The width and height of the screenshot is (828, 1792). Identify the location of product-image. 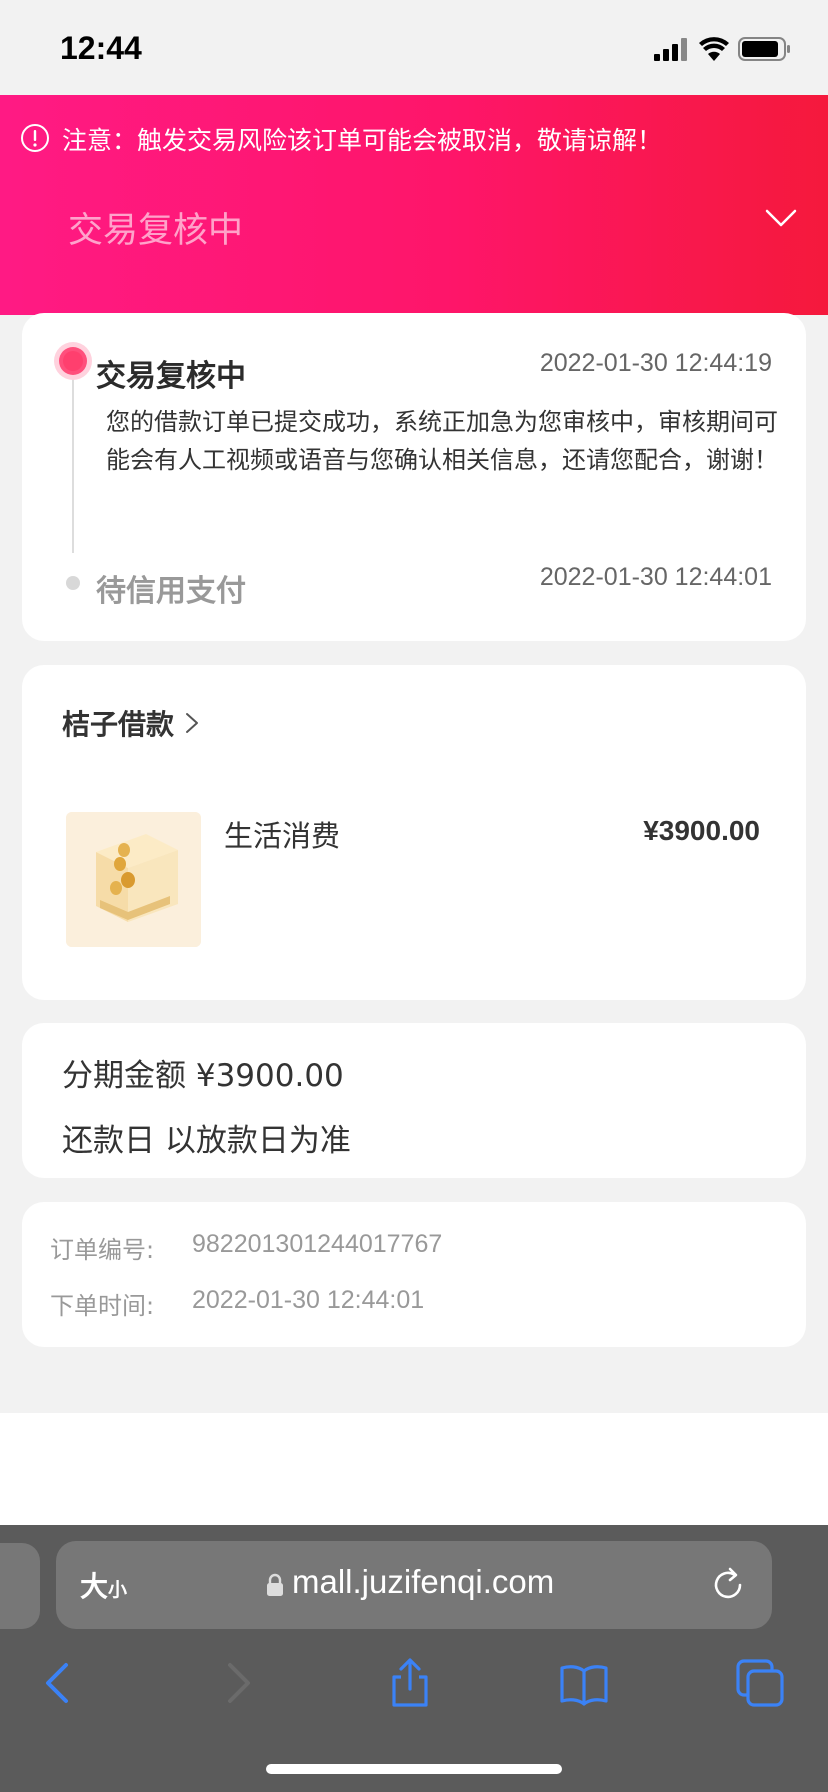
(133, 879).